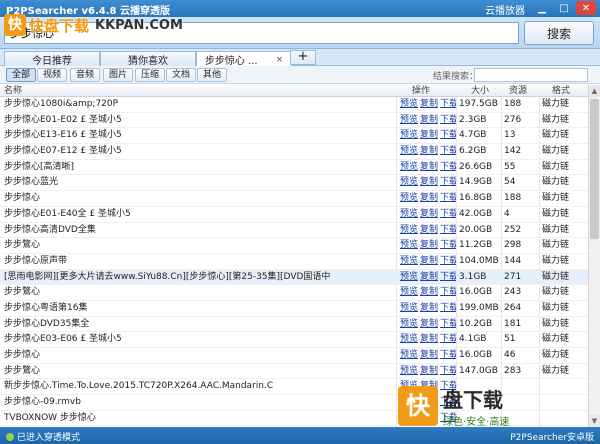 Image resolution: width=600 pixels, height=444 pixels. I want to click on maximize-icon: □, so click(564, 8).